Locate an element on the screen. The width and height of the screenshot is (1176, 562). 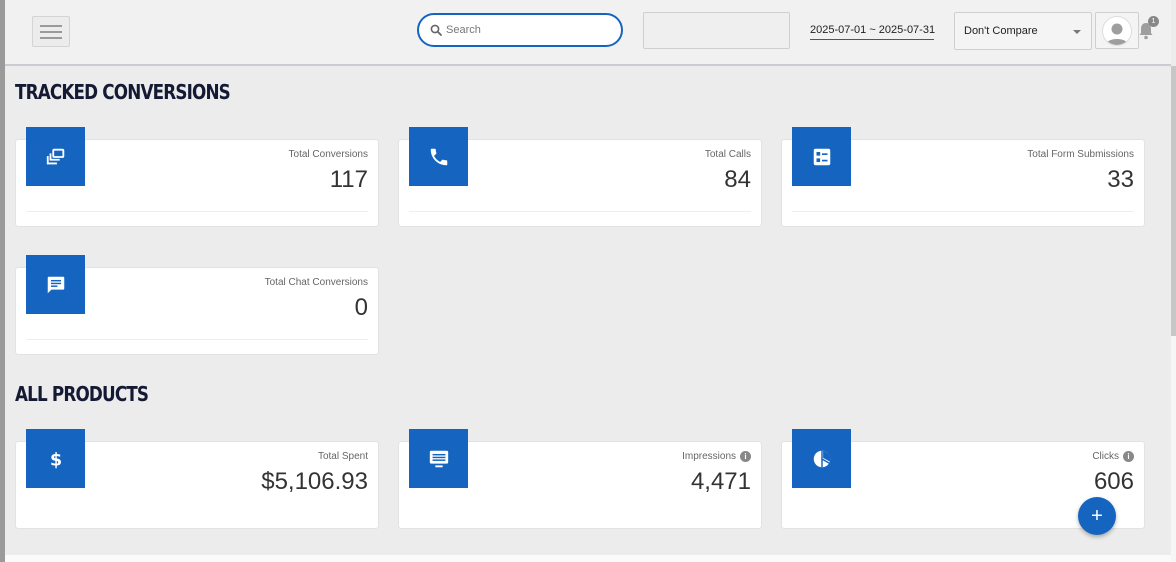
card-label-text: Impressions is located at coordinates (709, 456).